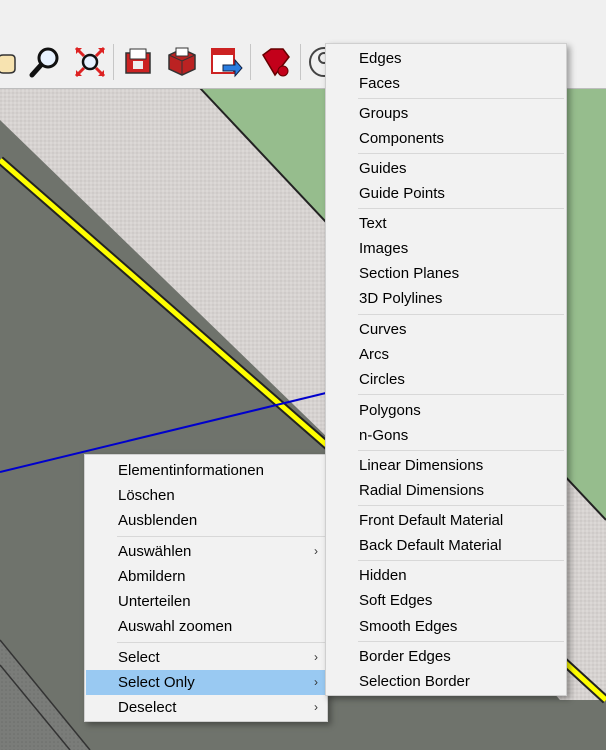 This screenshot has height=750, width=606. Describe the element at coordinates (158, 520) in the screenshot. I see `menu-item-label: Ausblenden` at that location.